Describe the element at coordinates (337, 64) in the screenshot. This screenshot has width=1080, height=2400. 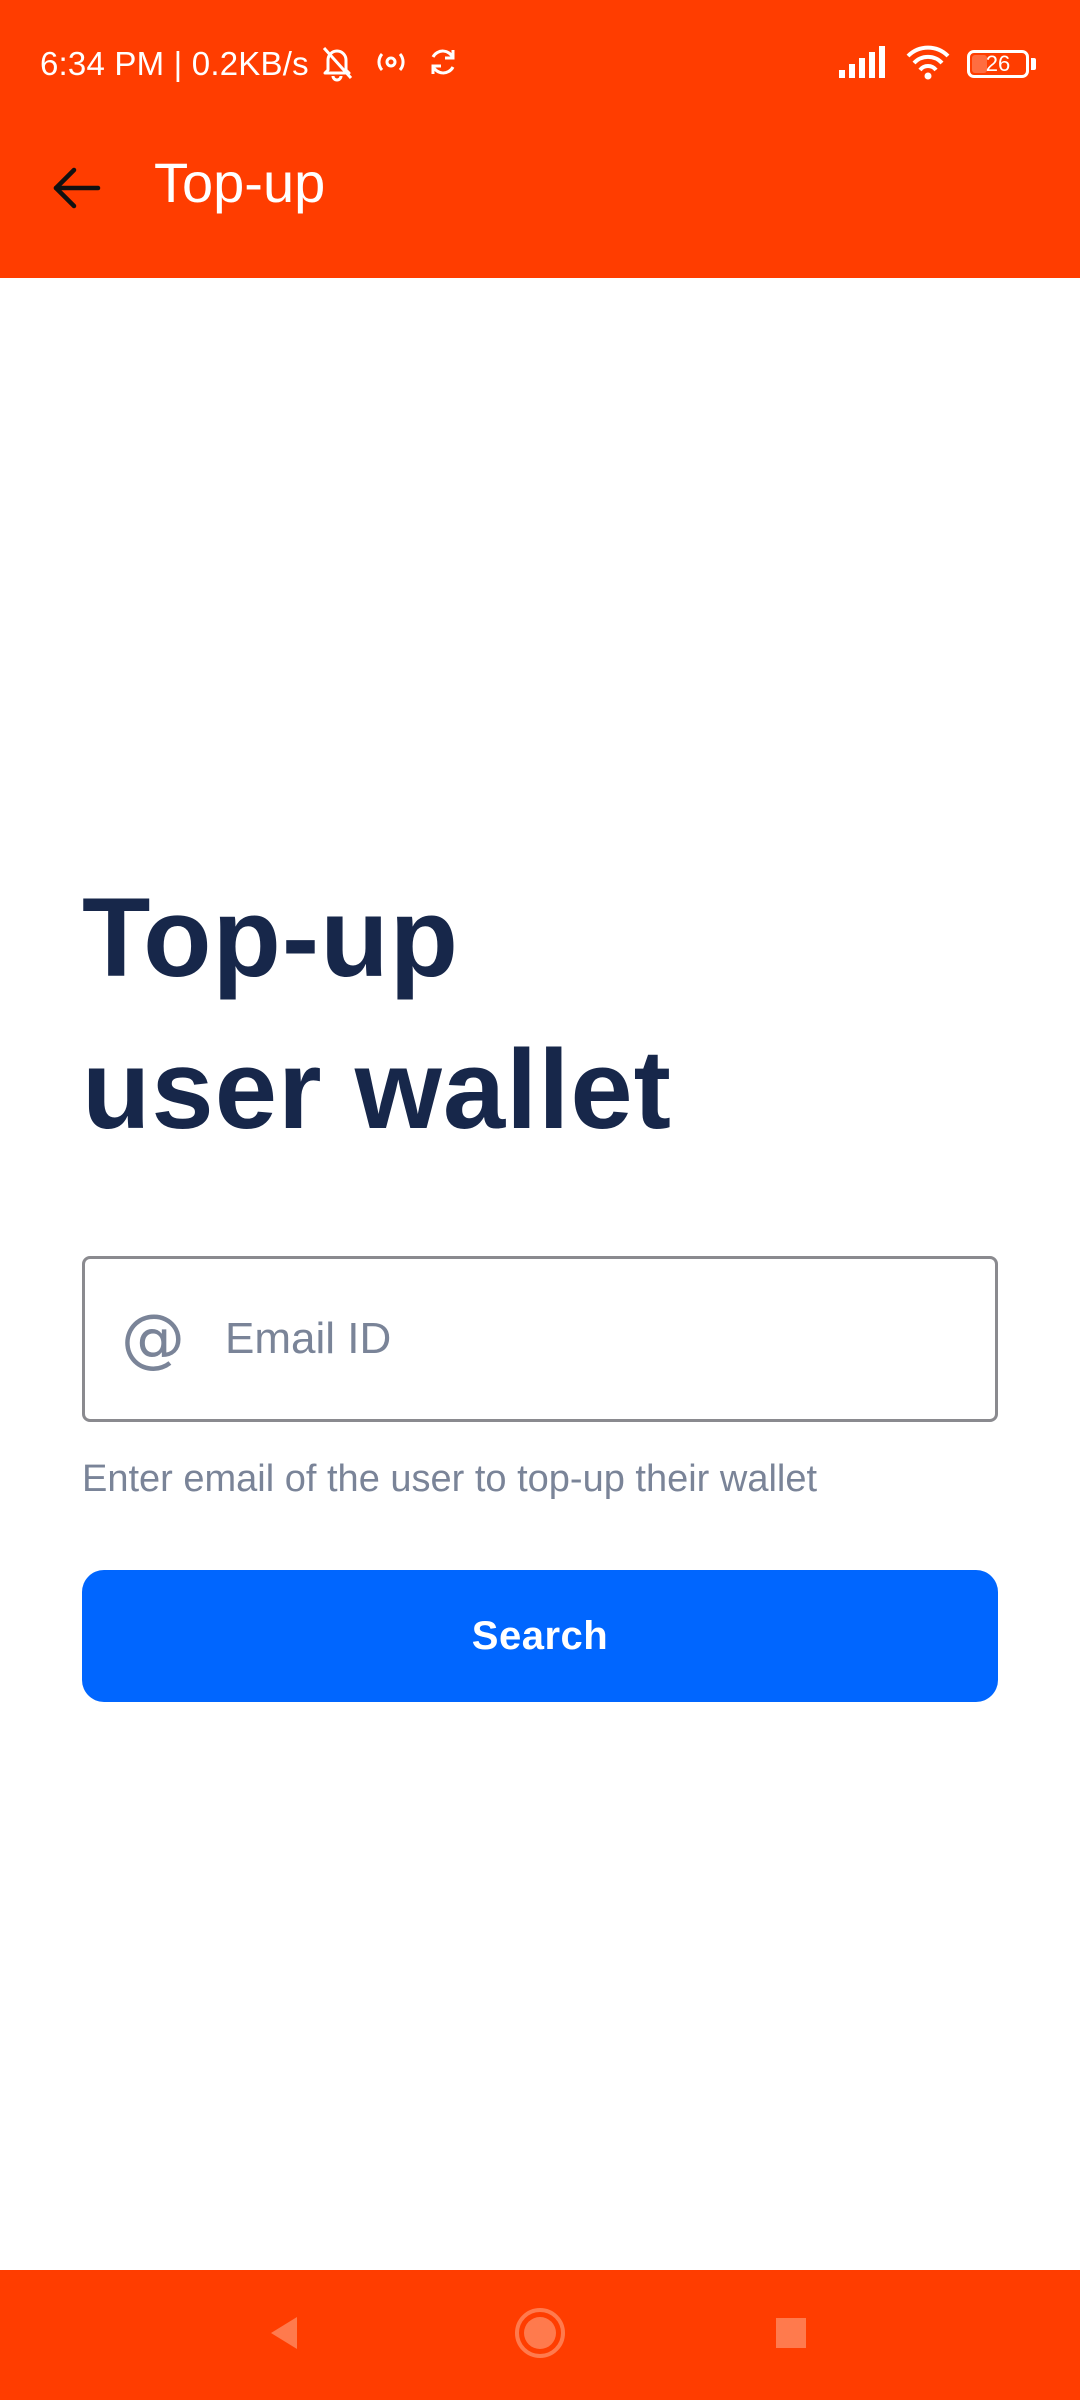
I see `muted-bell-icon` at that location.